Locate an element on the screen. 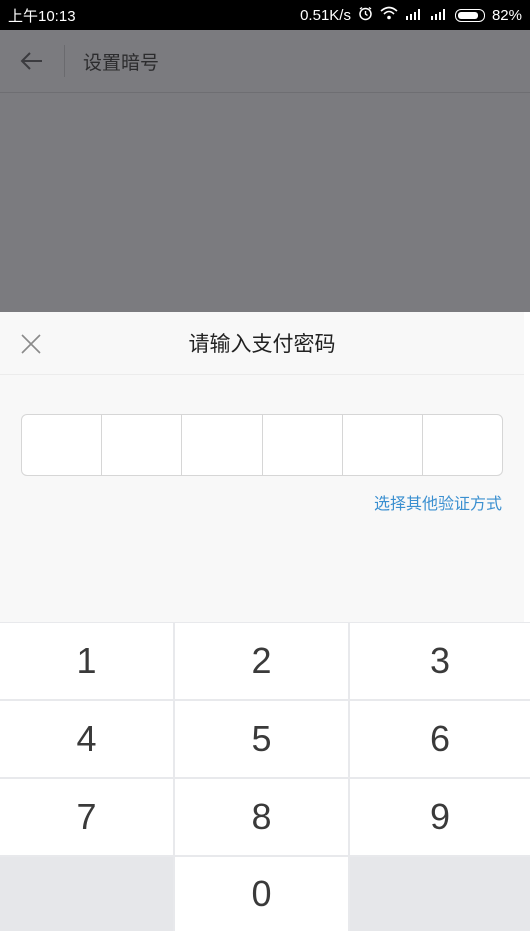 This screenshot has width=530, height=931. sheet-header: 请输入支付密码 is located at coordinates (262, 343).